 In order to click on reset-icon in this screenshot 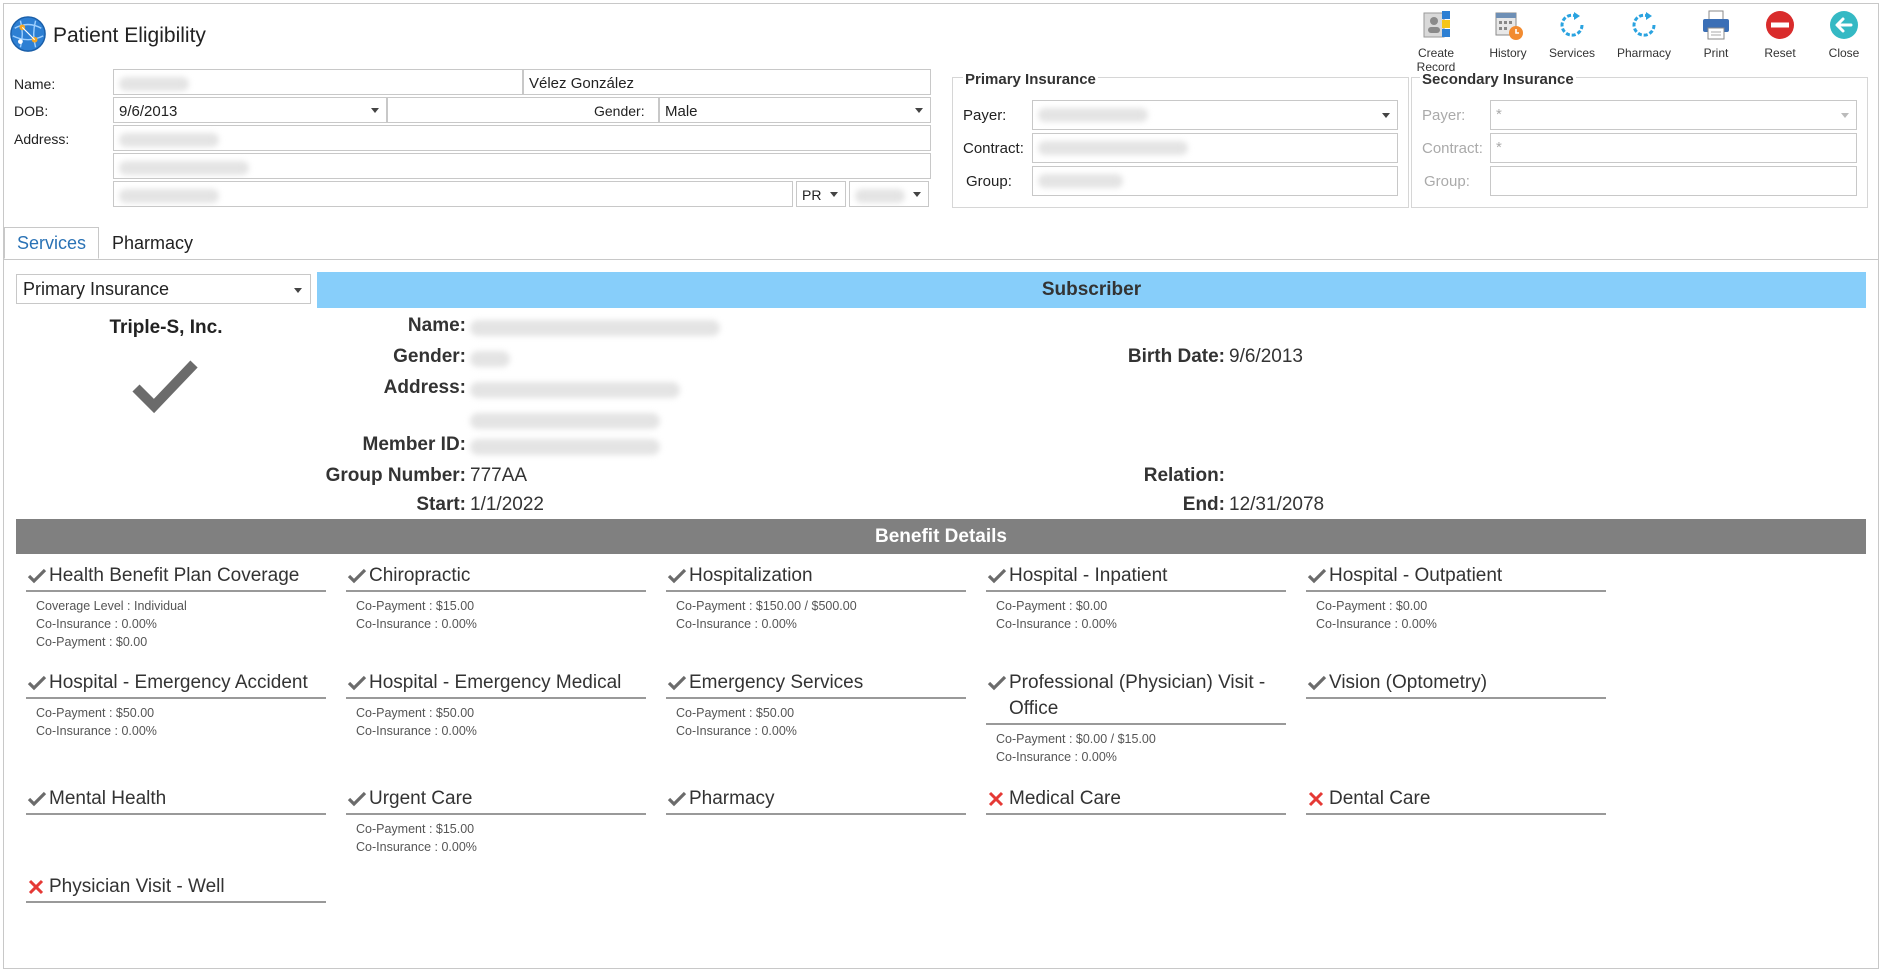, I will do `click(1780, 25)`.